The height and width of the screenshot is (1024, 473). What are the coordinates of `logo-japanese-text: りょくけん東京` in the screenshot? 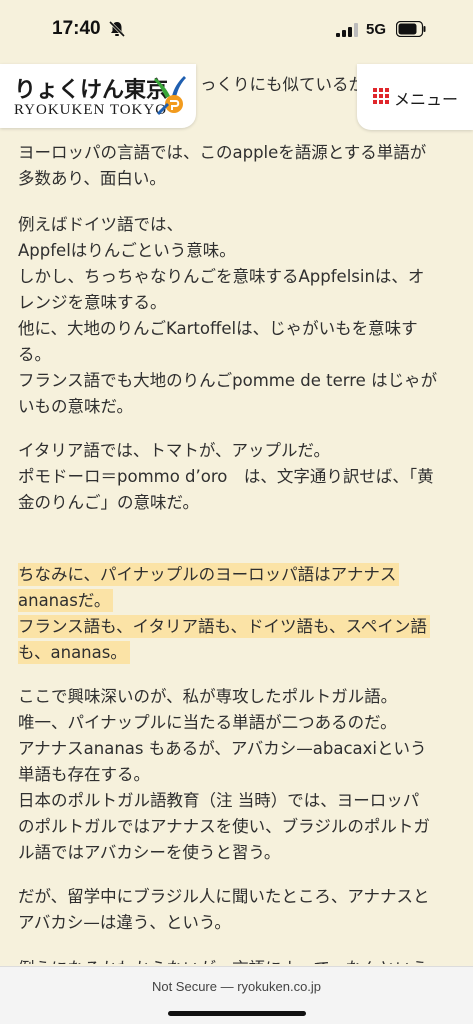 It's located at (91, 90).